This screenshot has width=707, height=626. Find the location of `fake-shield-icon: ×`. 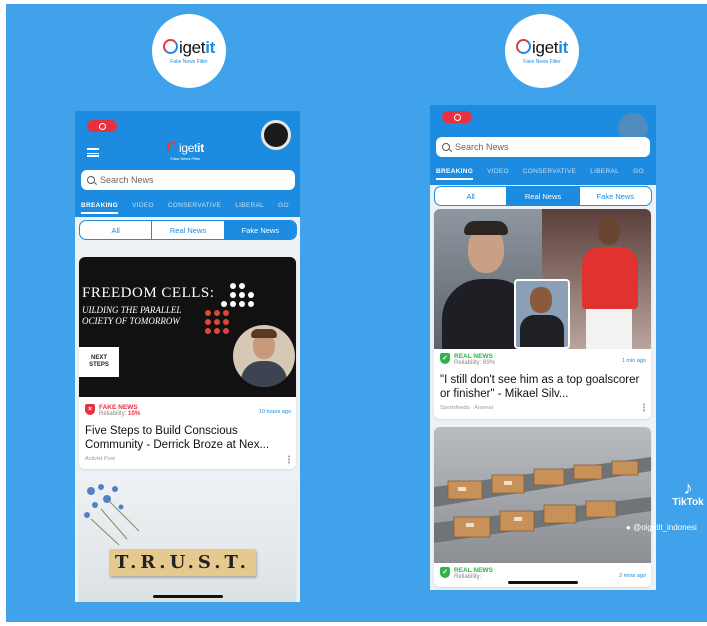

fake-shield-icon: × is located at coordinates (90, 409).